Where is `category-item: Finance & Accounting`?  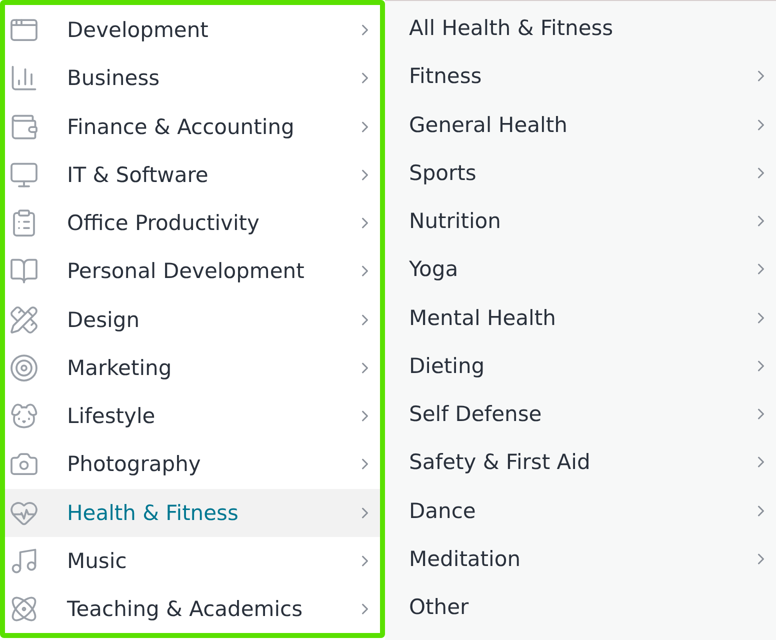
category-item: Finance & Accounting is located at coordinates (192, 126).